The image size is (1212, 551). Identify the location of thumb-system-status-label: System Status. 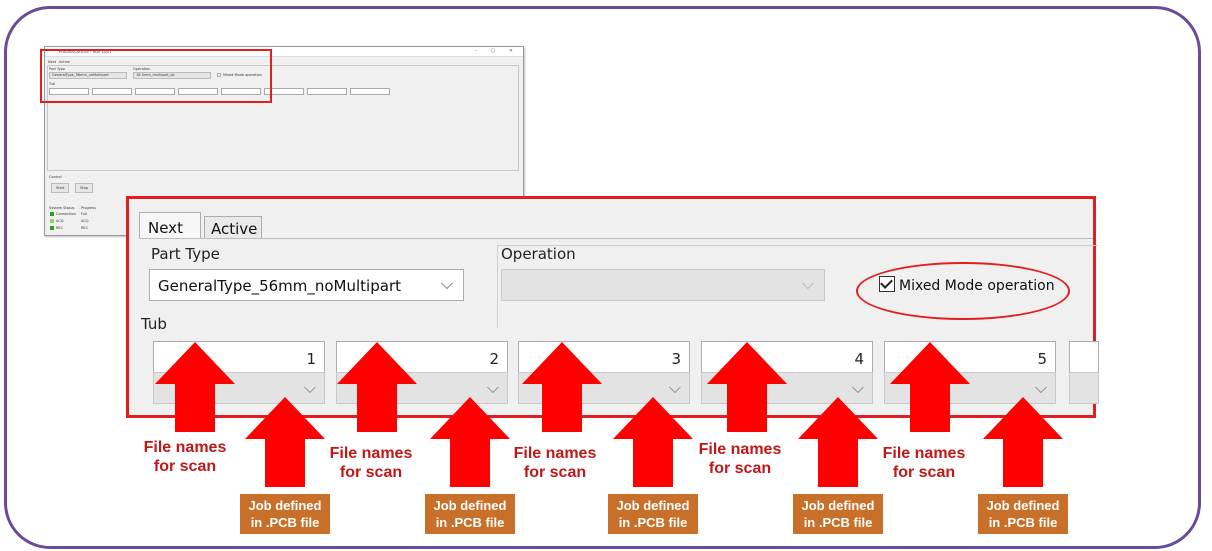
(62, 208).